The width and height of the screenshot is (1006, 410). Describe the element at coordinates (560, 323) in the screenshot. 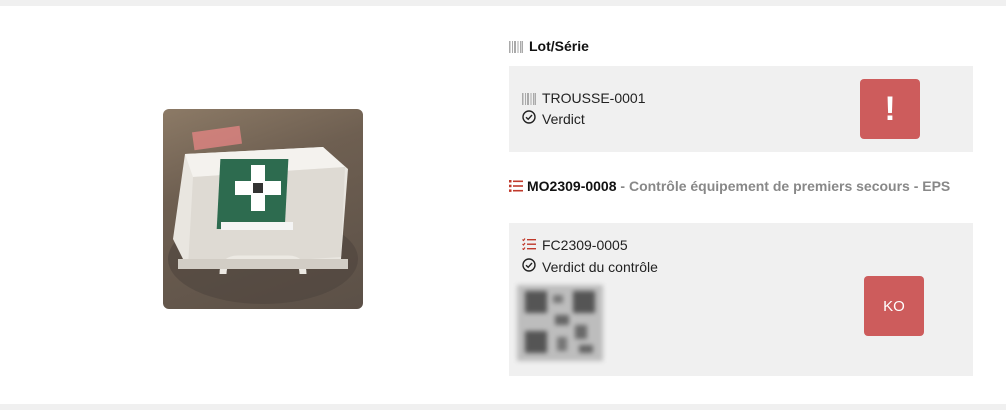

I see `qr-code-image` at that location.